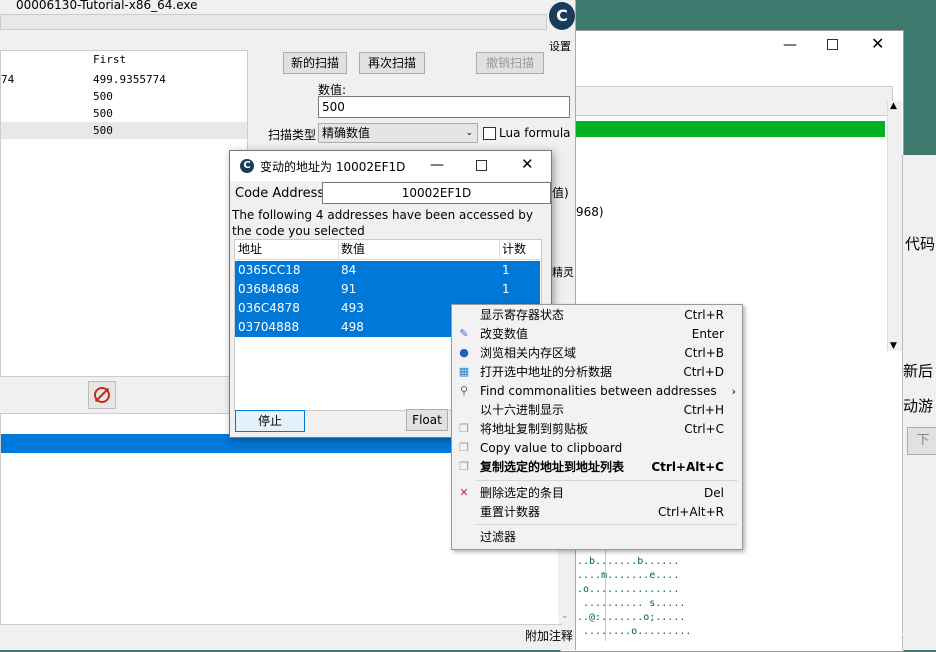  Describe the element at coordinates (510, 63) in the screenshot. I see `undo-scan-button: 撤销扫描` at that location.